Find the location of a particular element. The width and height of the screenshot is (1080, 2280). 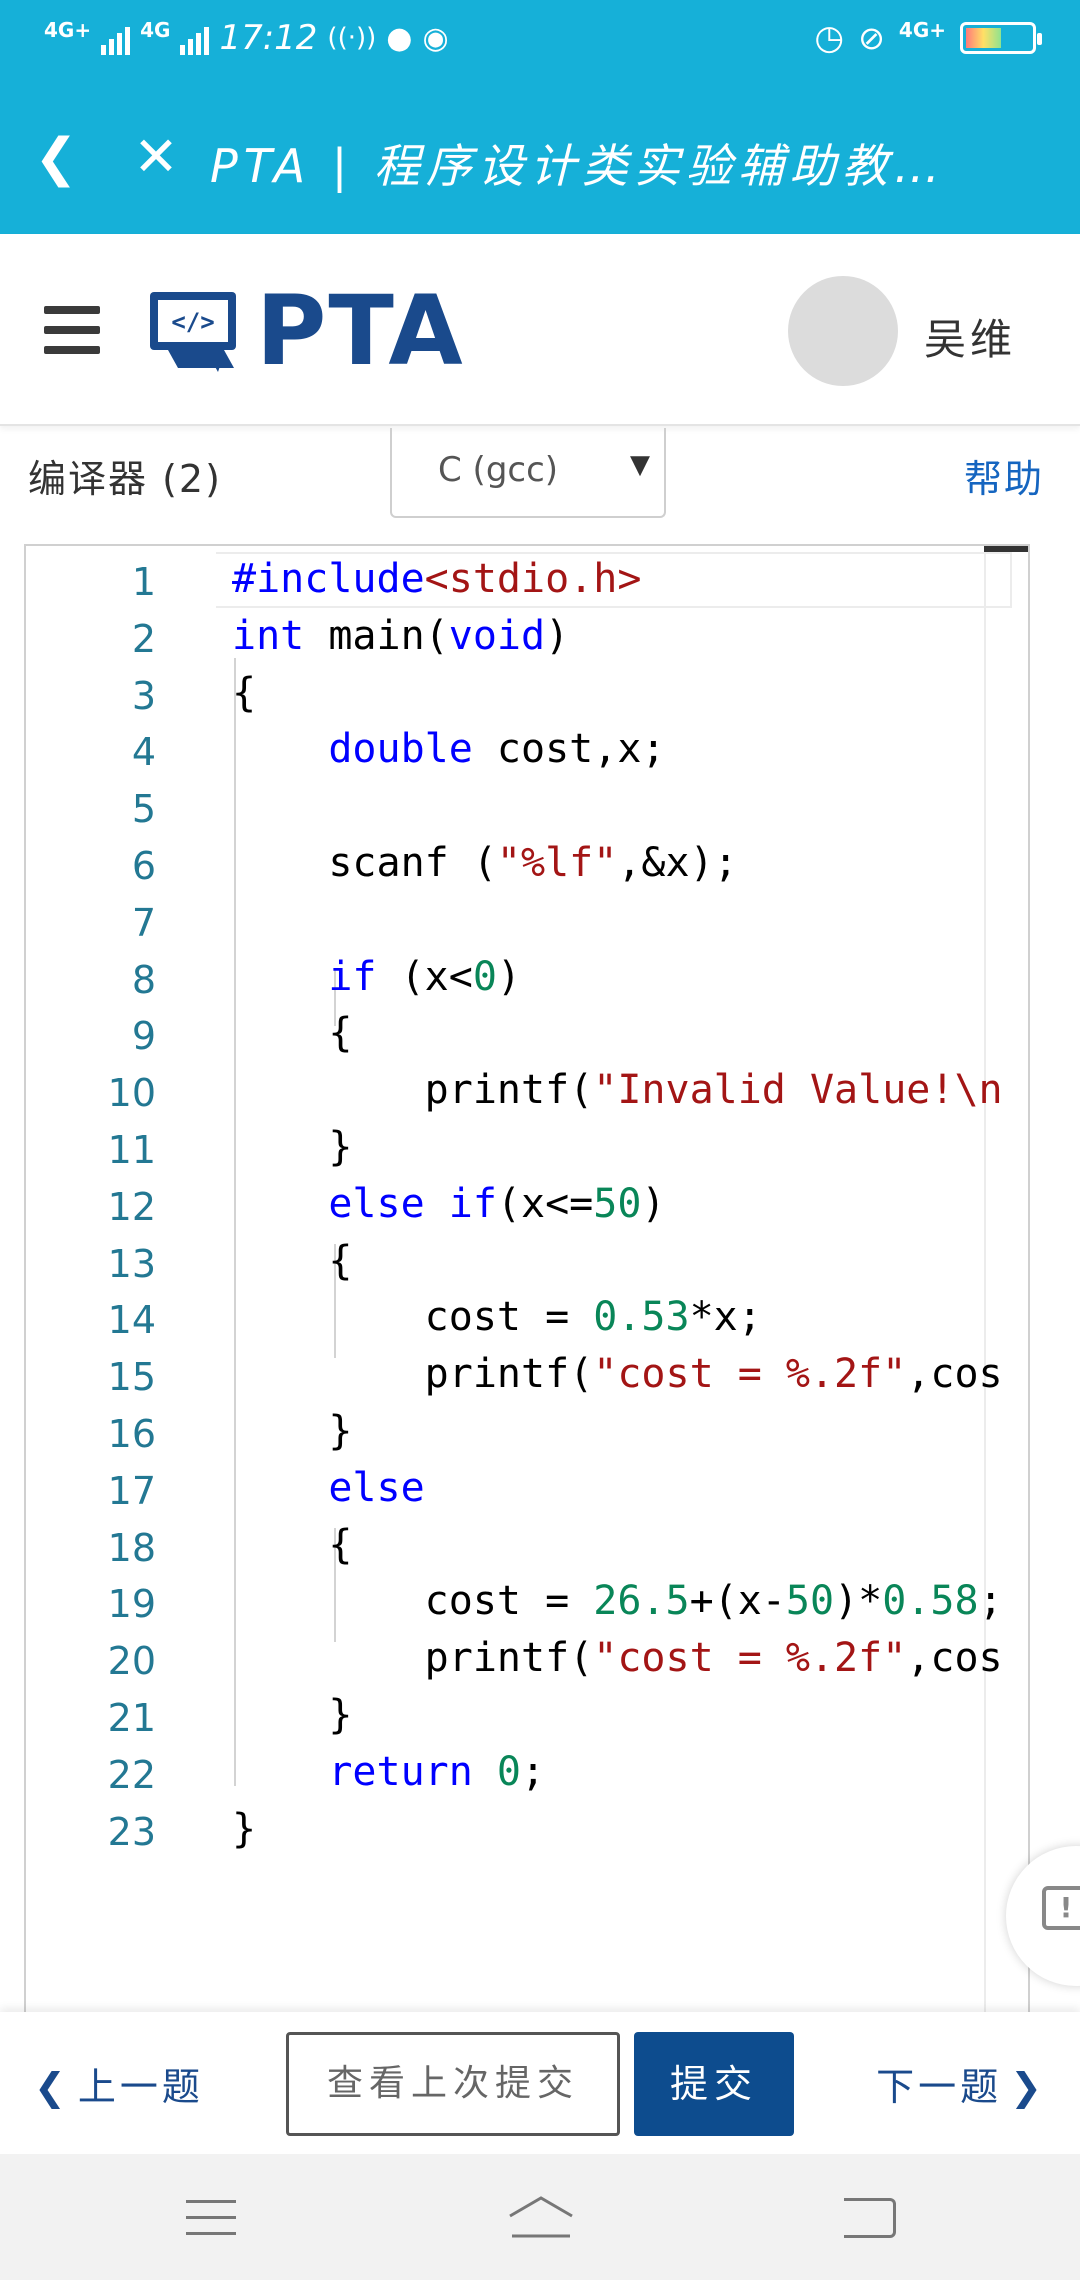

code-text: else if(x<=50) is located at coordinates (449, 1203).